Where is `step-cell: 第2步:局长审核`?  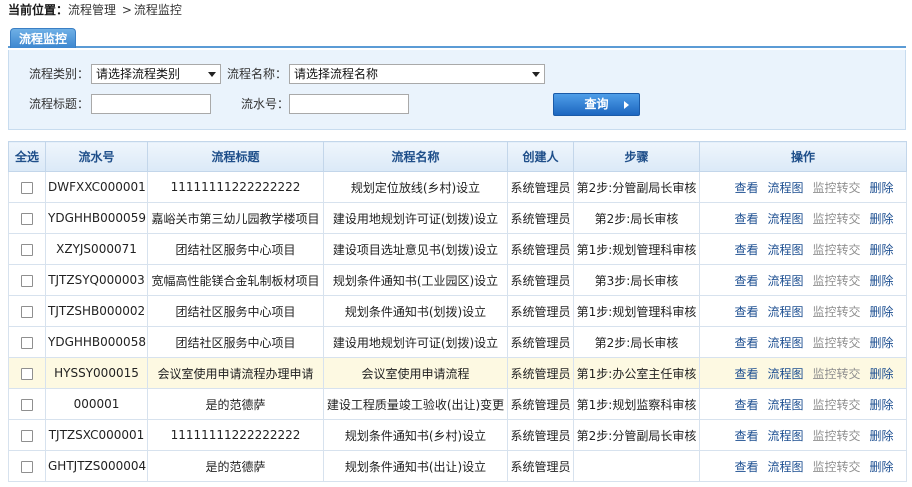
step-cell: 第2步:局长审核 is located at coordinates (636, 218).